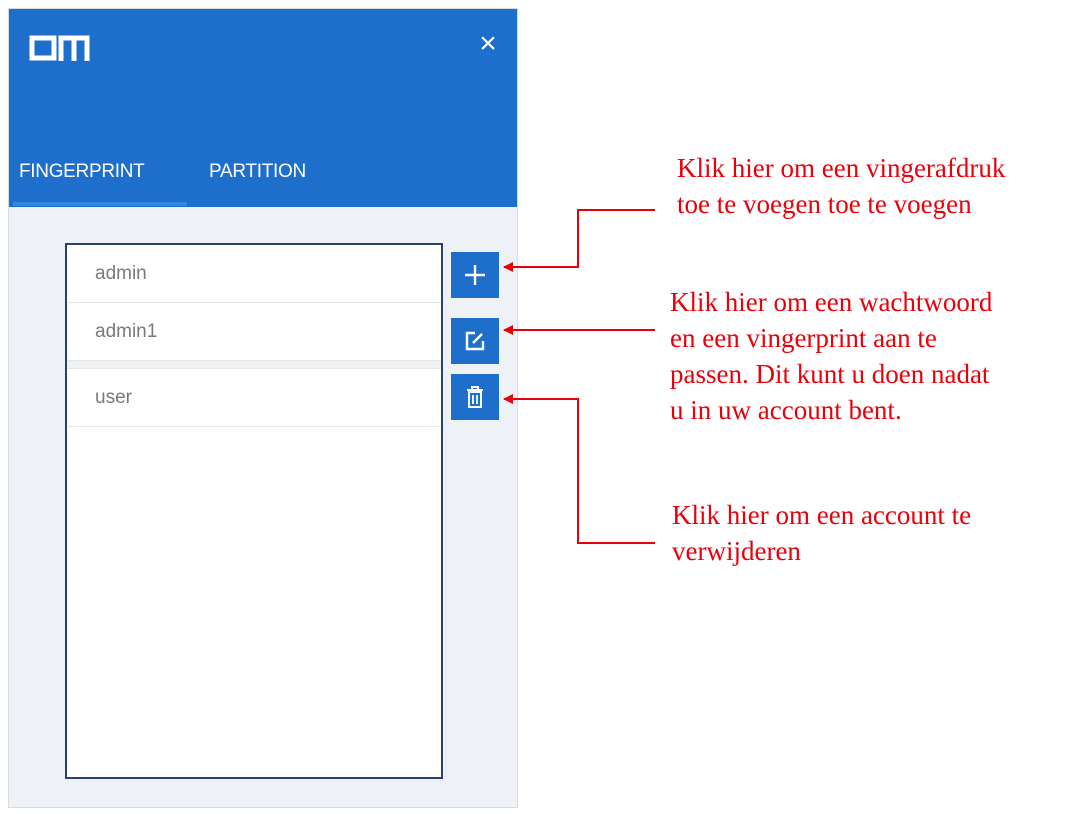 This screenshot has width=1070, height=814. What do you see at coordinates (254, 332) in the screenshot?
I see `list-item-admin1: admin1` at bounding box center [254, 332].